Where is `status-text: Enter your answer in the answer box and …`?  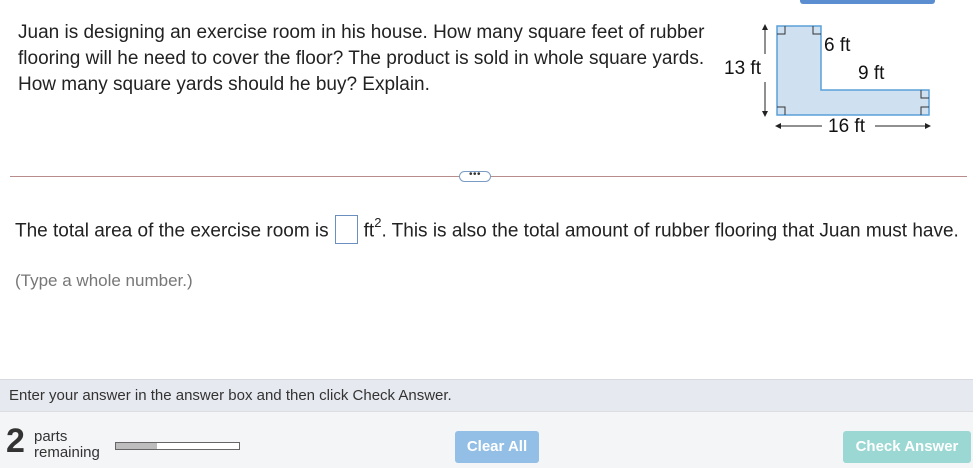
status-text: Enter your answer in the answer box and … is located at coordinates (230, 395).